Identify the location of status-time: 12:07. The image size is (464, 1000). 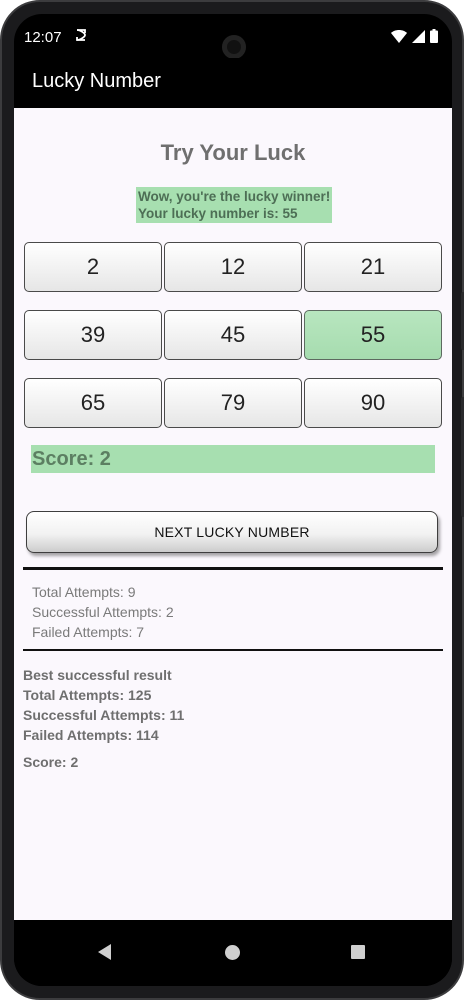
(43, 37).